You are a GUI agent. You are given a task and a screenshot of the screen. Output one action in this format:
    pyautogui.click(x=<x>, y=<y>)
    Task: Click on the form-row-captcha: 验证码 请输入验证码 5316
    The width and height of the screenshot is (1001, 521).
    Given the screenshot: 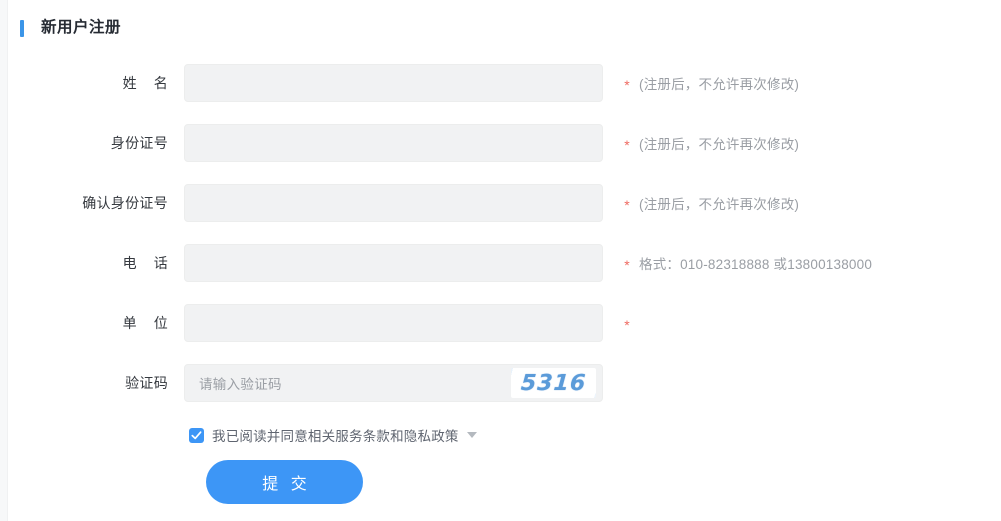 What is the action you would take?
    pyautogui.click(x=505, y=383)
    